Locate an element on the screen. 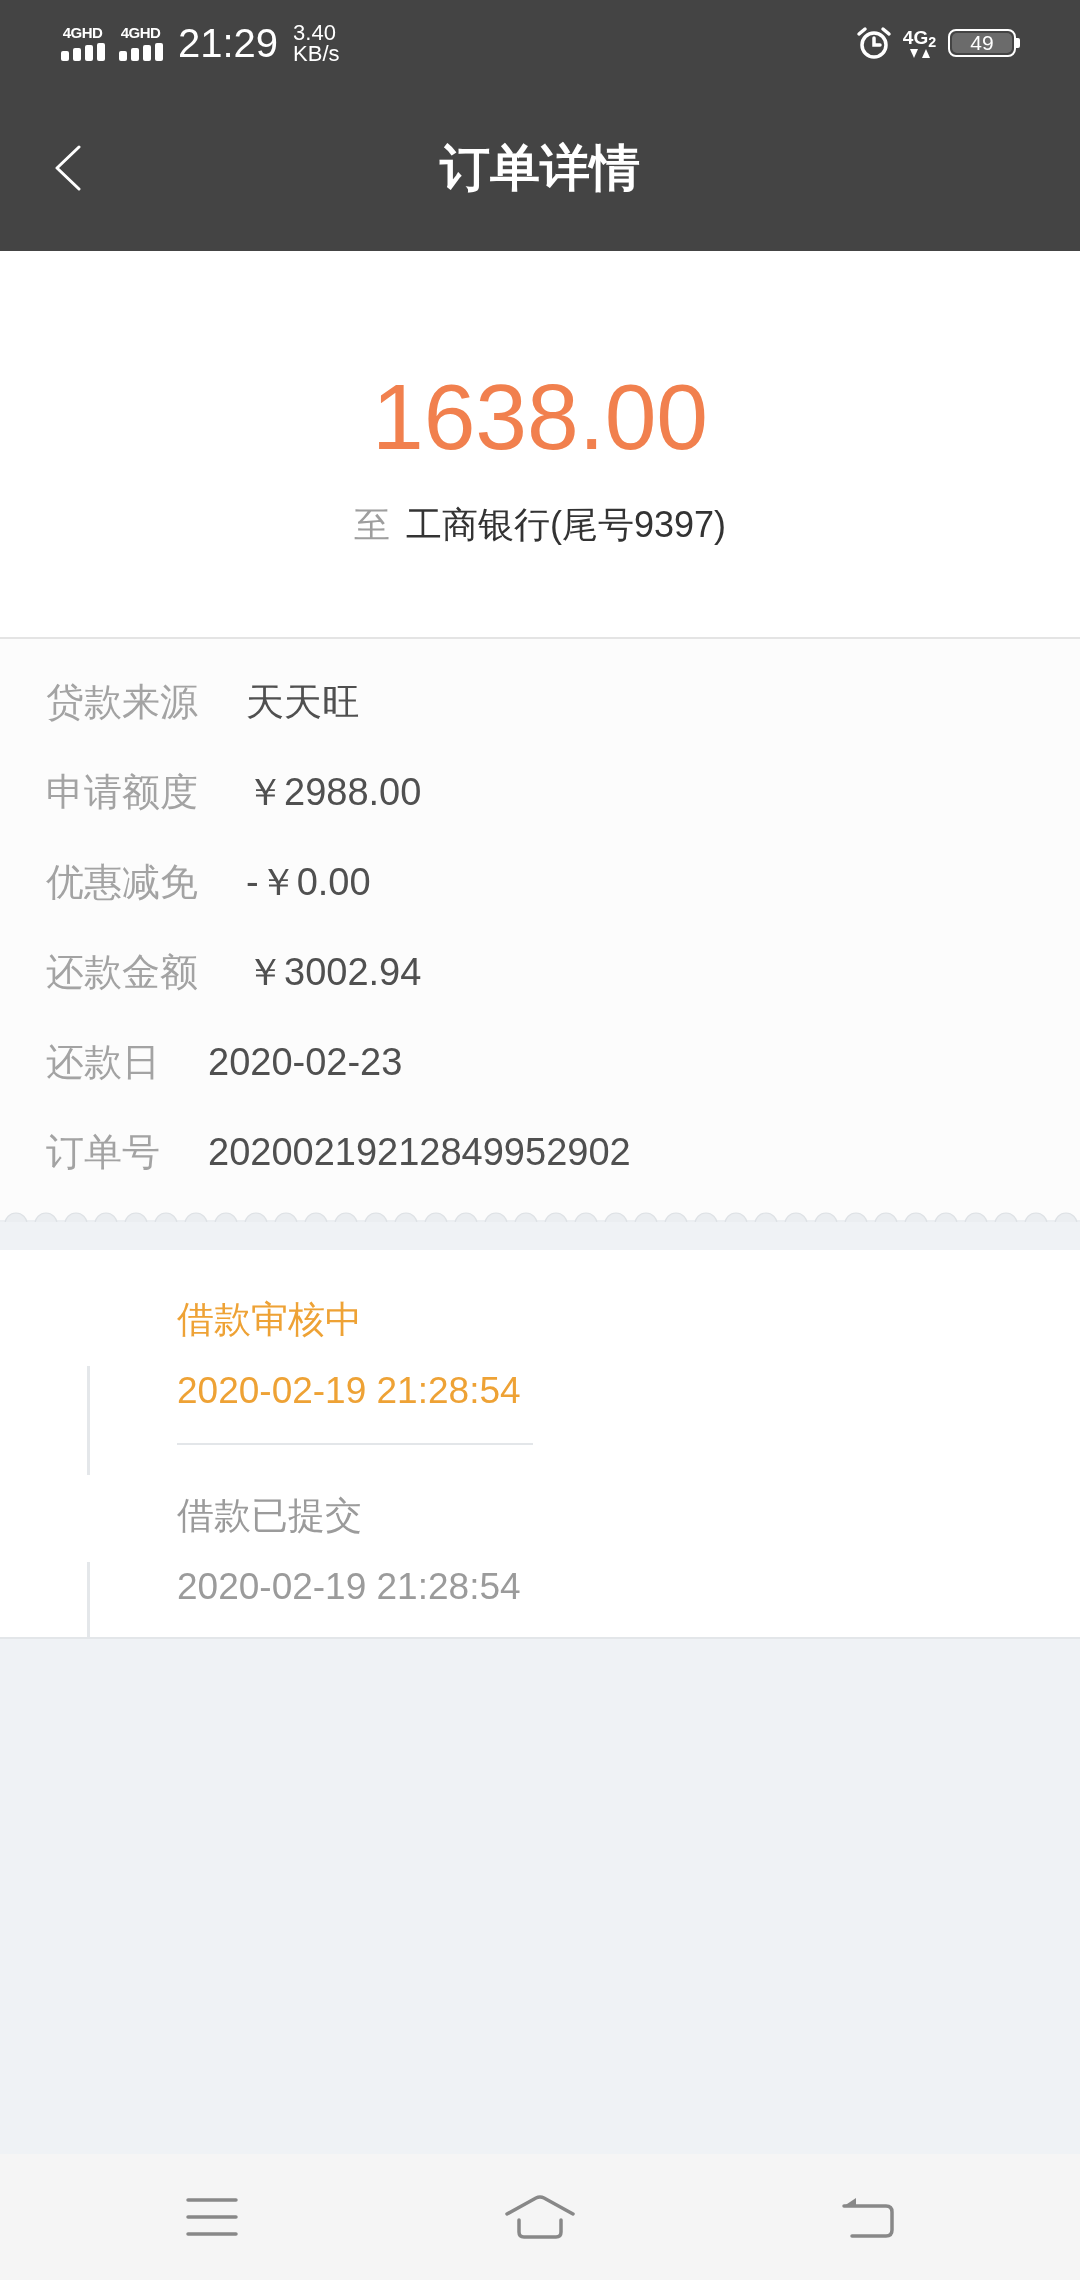  alarm-clock-icon is located at coordinates (874, 42).